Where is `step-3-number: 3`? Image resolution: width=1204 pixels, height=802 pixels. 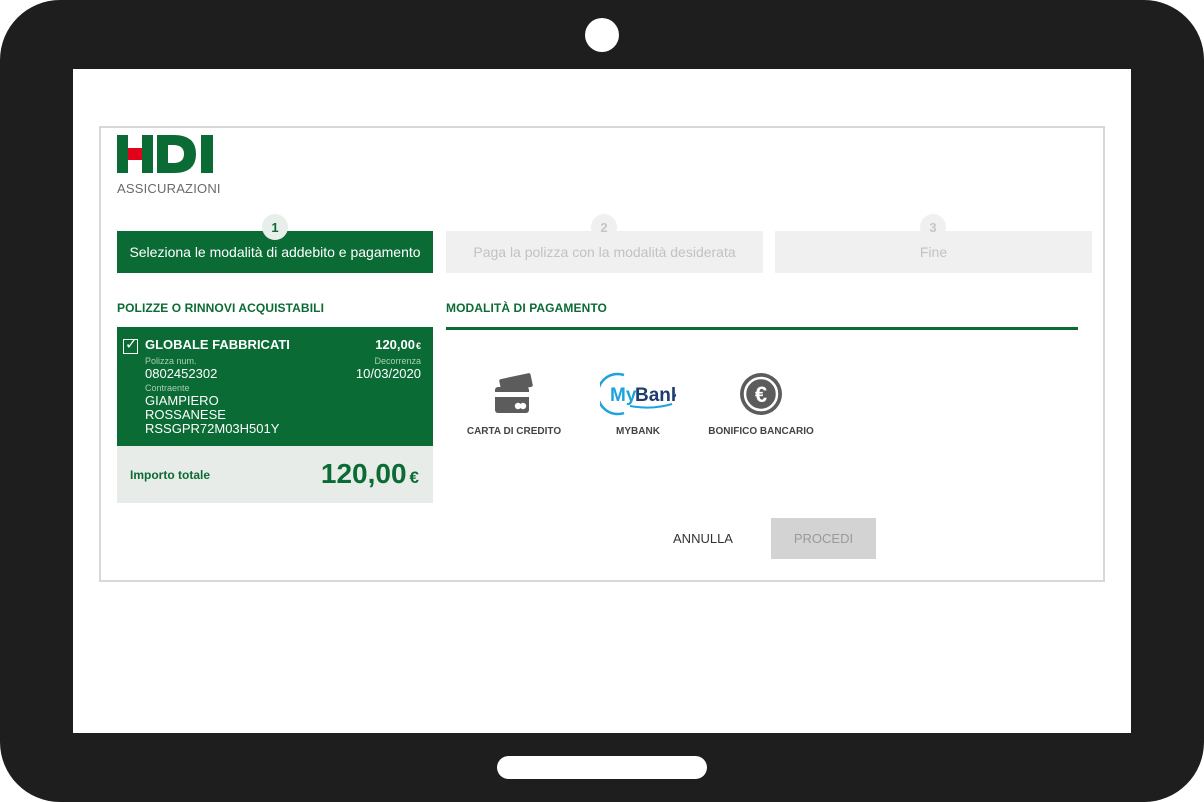
step-3-number: 3 is located at coordinates (933, 227).